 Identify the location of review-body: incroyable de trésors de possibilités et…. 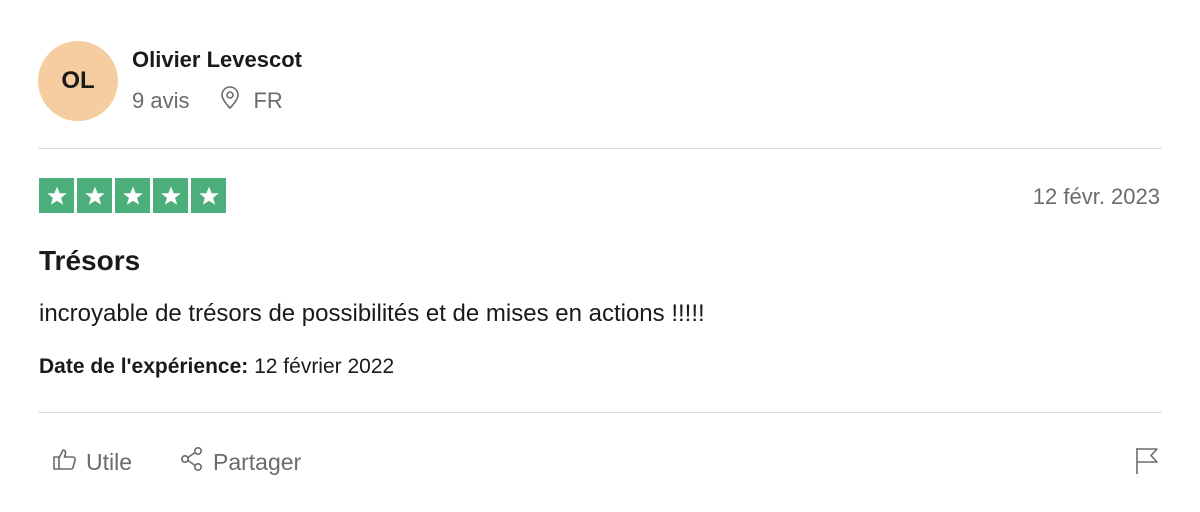
(372, 313).